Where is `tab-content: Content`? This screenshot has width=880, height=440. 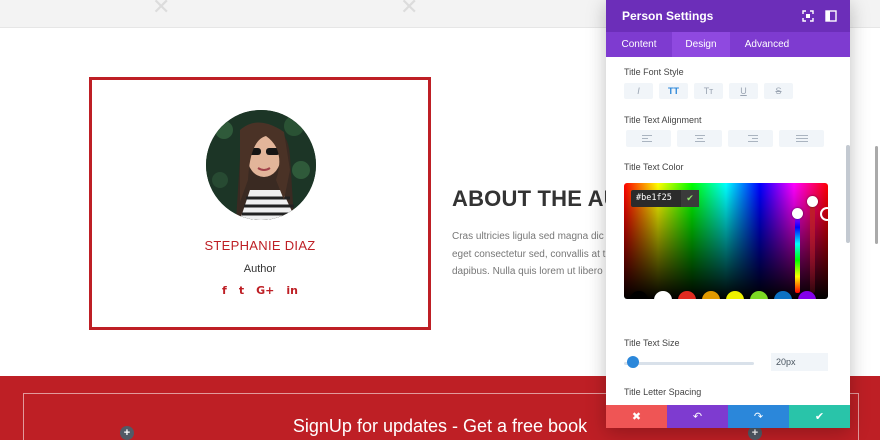
tab-content: Content is located at coordinates (639, 44).